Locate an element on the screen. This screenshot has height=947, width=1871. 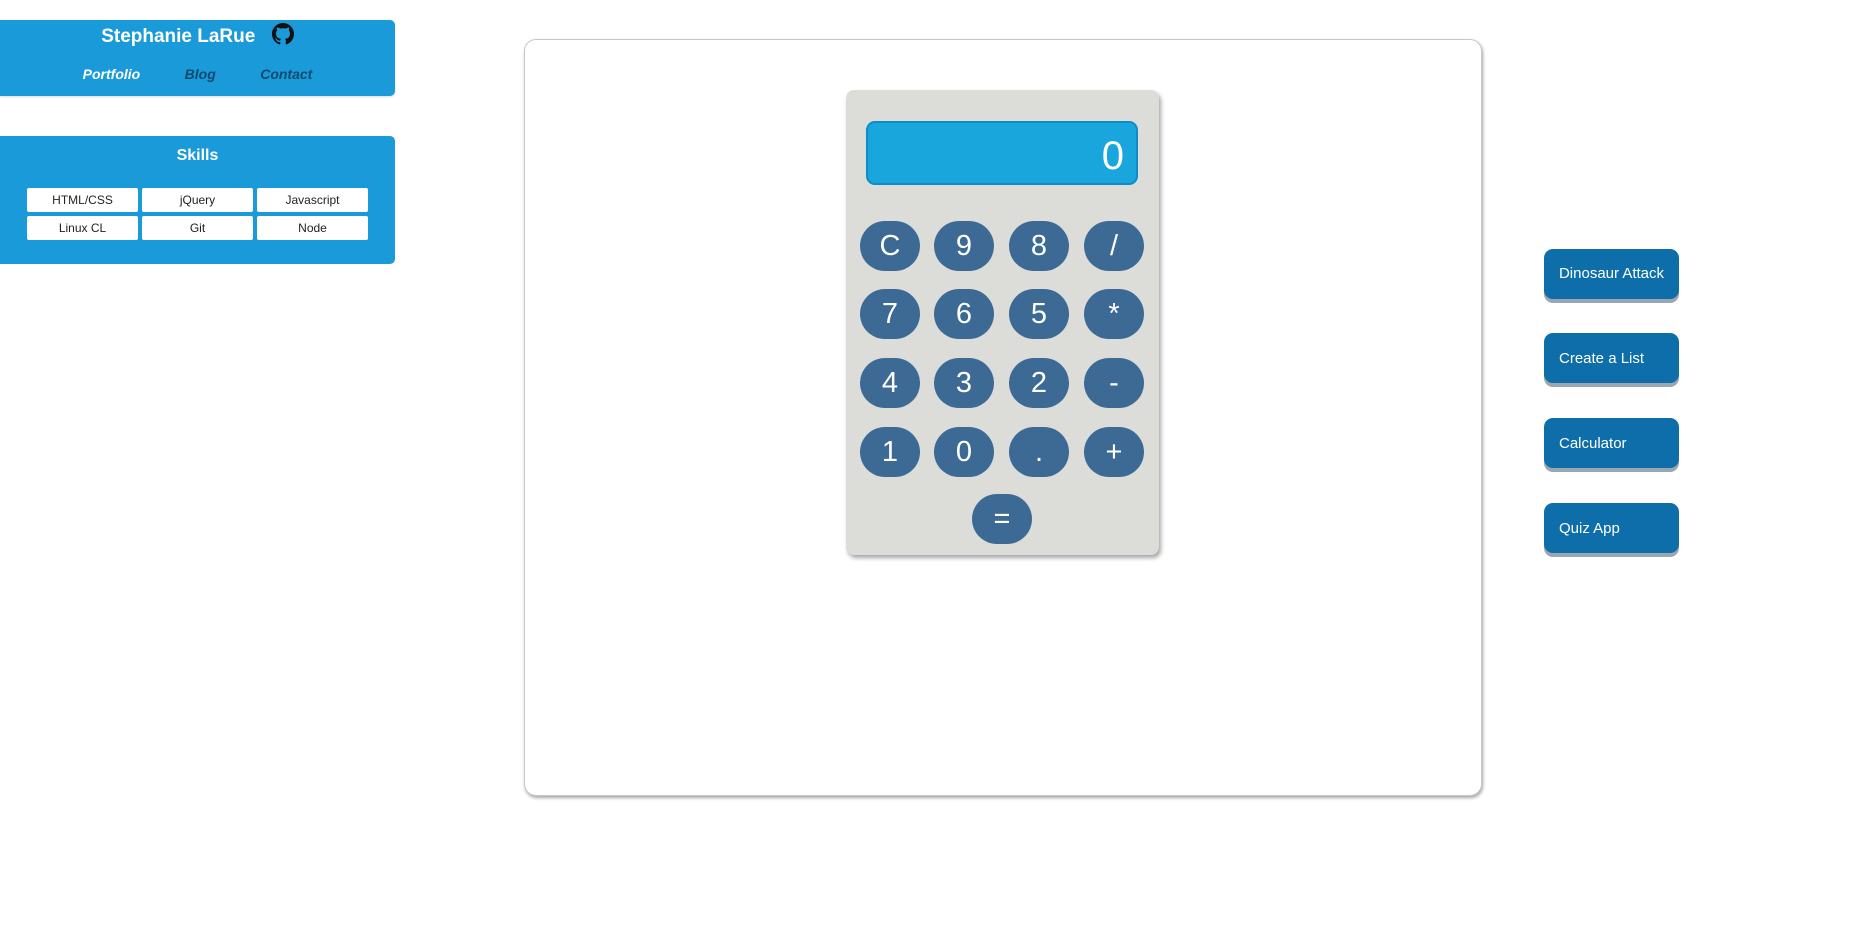
skill-chip: HTML/CSS is located at coordinates (82, 200).